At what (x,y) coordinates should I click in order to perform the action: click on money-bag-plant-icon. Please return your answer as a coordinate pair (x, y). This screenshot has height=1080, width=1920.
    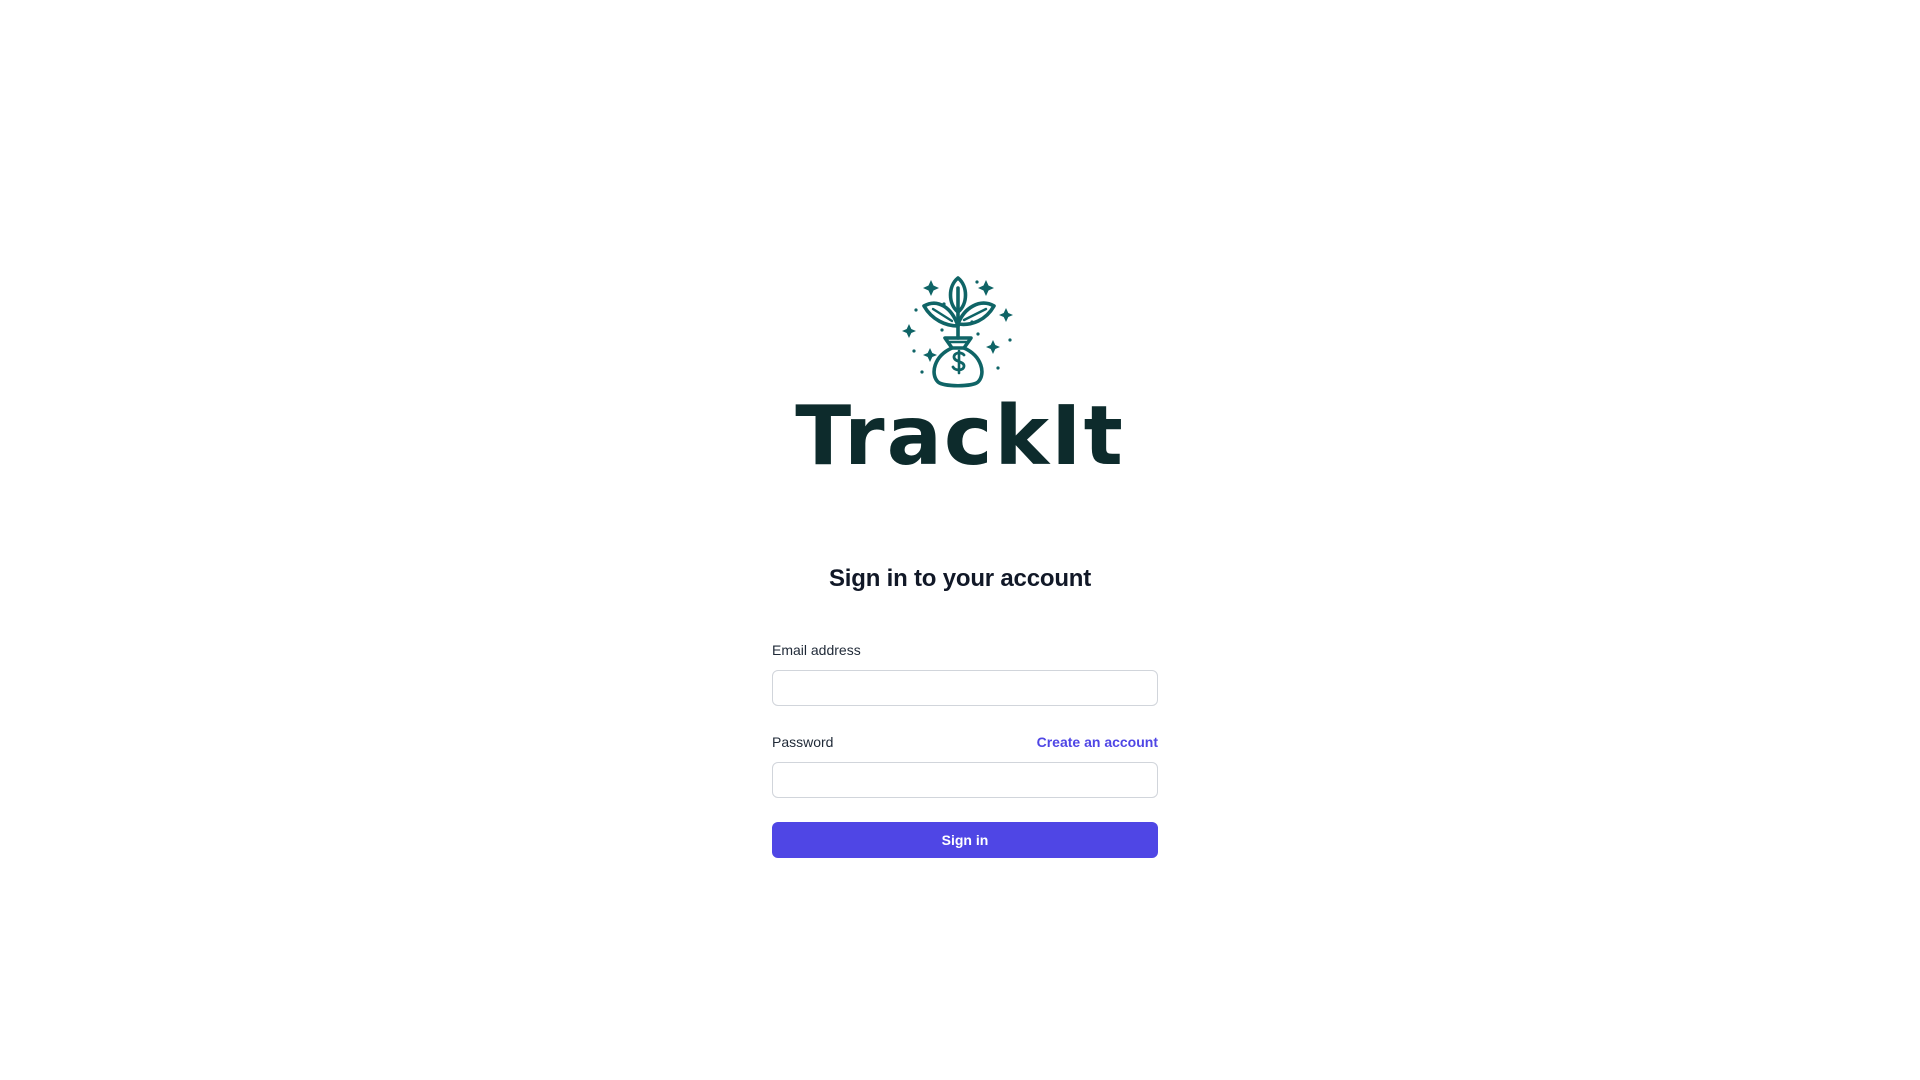
    Looking at the image, I should click on (957, 332).